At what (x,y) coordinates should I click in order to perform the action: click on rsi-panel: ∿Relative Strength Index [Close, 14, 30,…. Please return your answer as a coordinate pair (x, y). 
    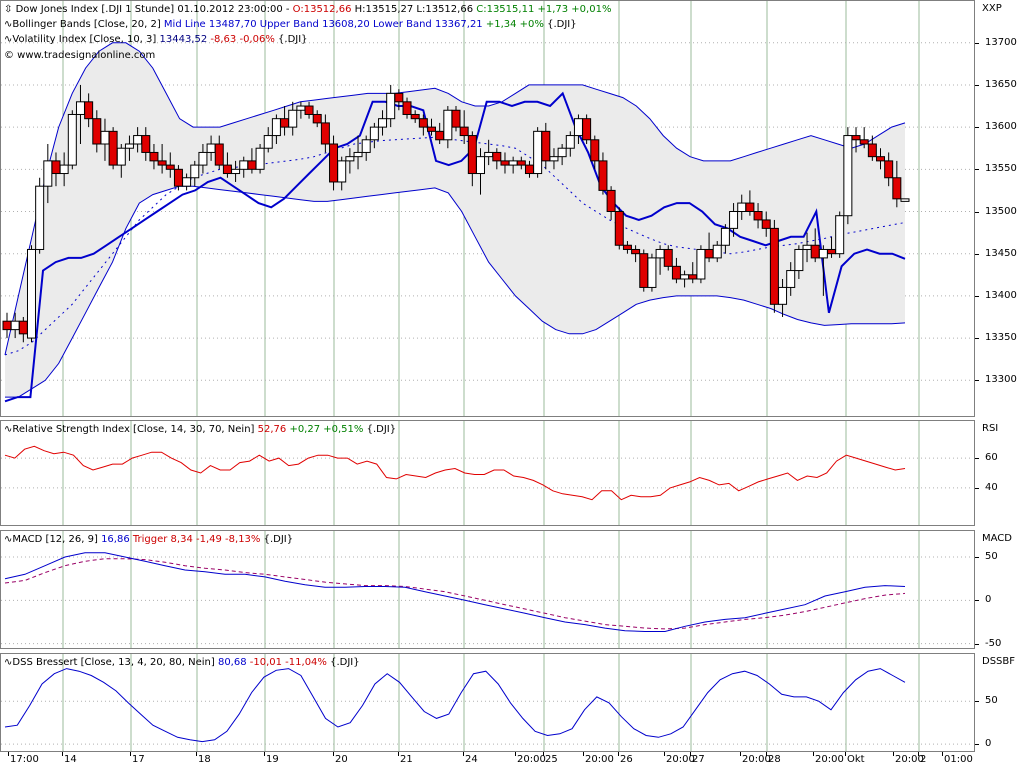
    Looking at the image, I should click on (487, 473).